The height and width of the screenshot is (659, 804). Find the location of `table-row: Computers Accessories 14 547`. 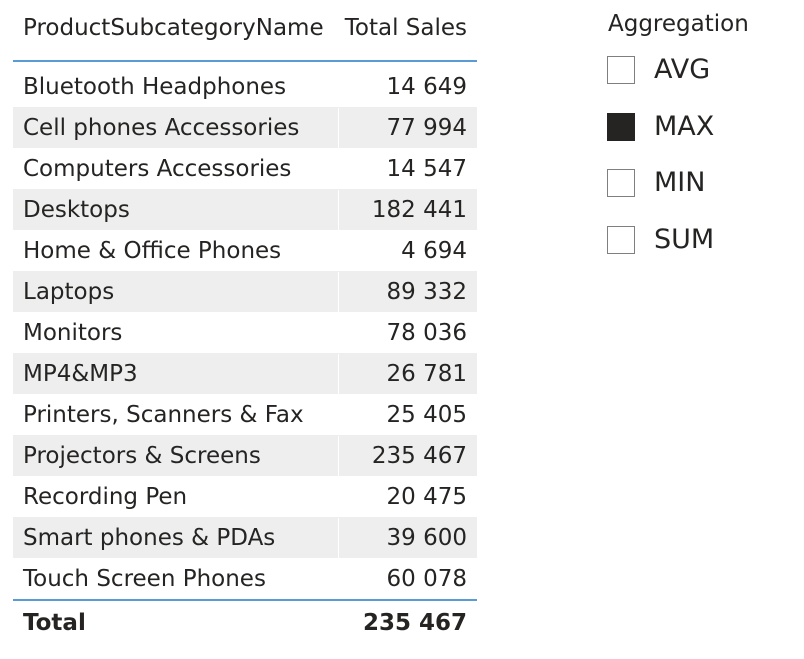

table-row: Computers Accessories 14 547 is located at coordinates (245, 168).